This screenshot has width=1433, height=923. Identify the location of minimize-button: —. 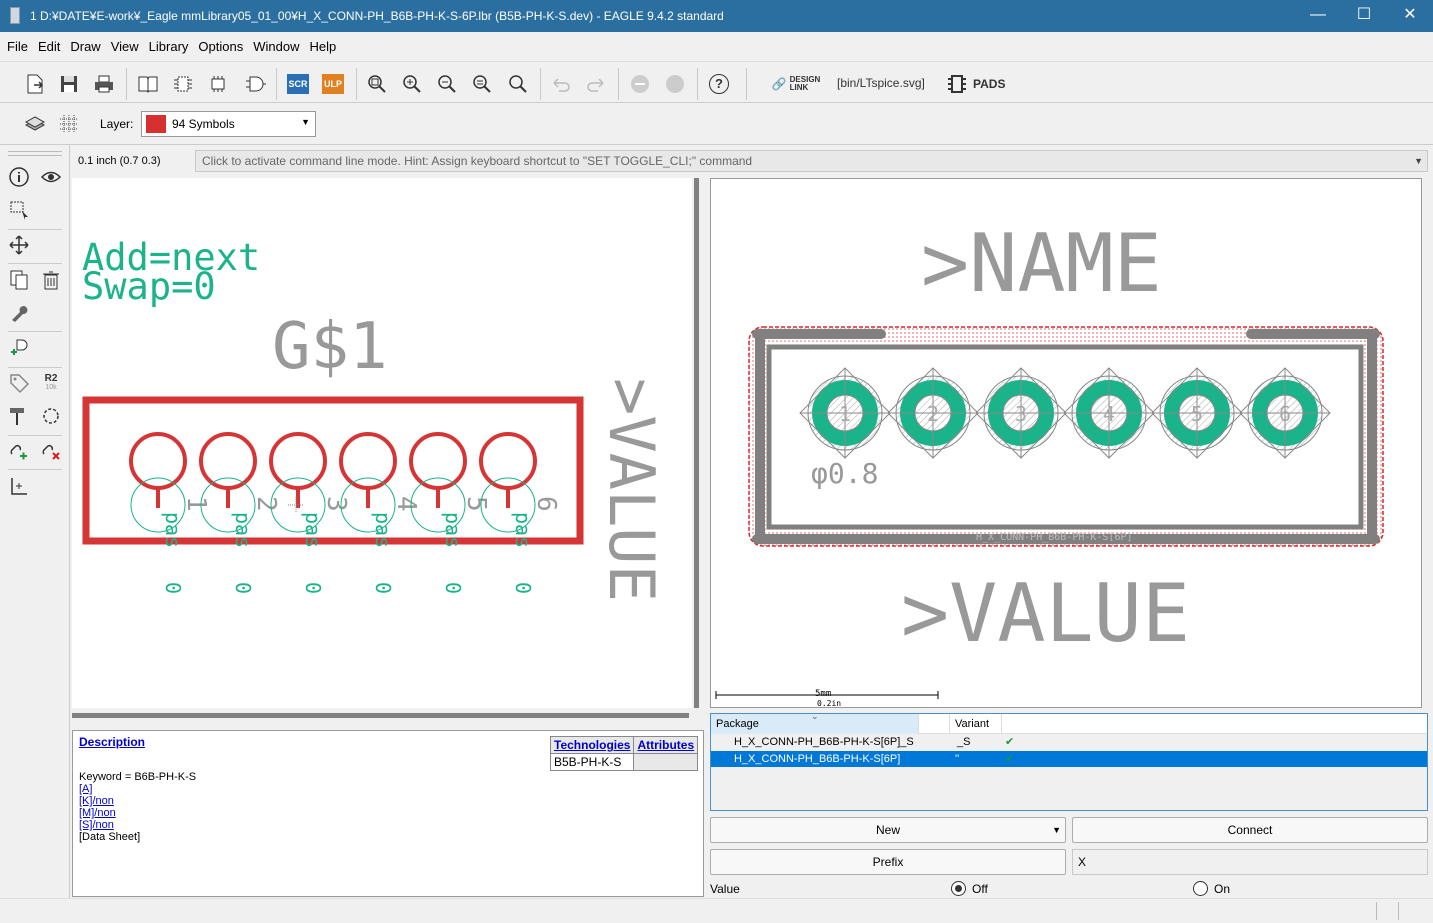
(1318, 16).